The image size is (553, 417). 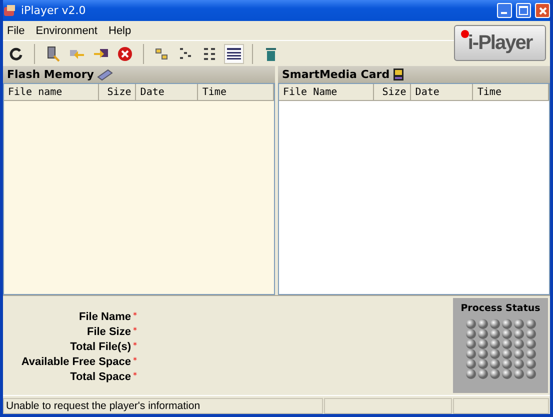 What do you see at coordinates (16, 54) in the screenshot?
I see `refresh-icon` at bounding box center [16, 54].